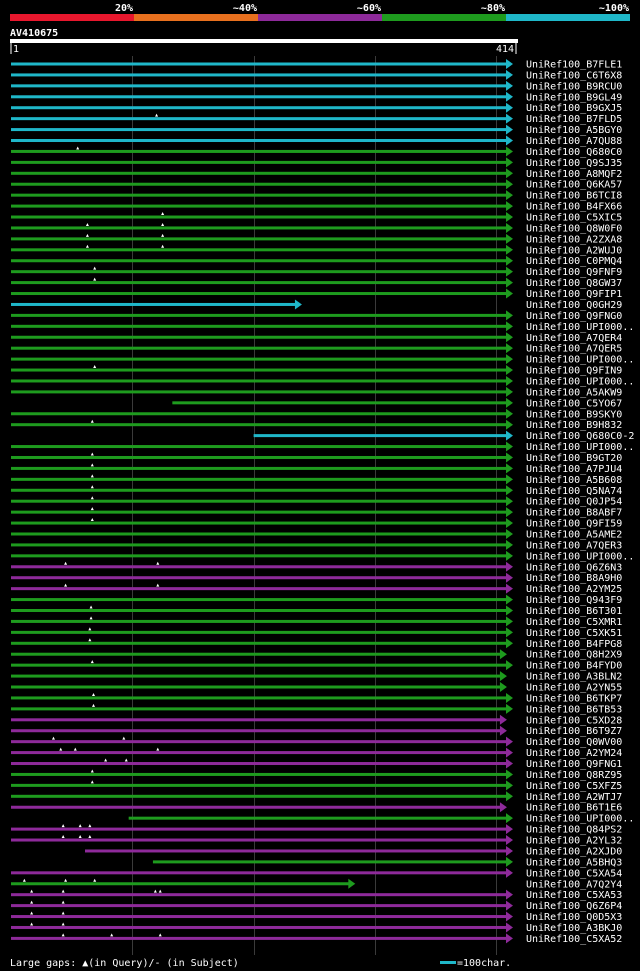  Describe the element at coordinates (316, 371) in the screenshot. I see `hit-row: UniRef100_Q9FIN9` at that location.